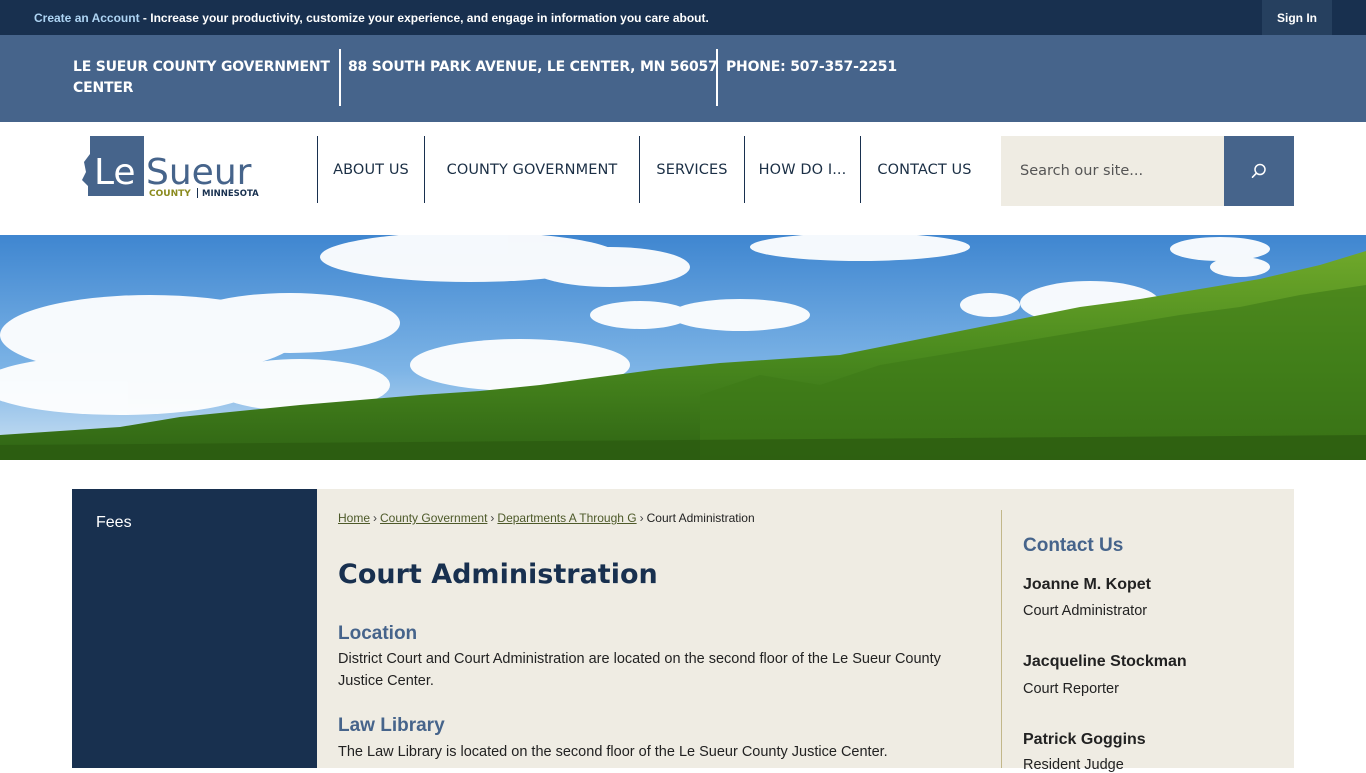 This screenshot has width=1366, height=773. What do you see at coordinates (1087, 584) in the screenshot?
I see `contact-name: Joanne M. Kopet` at bounding box center [1087, 584].